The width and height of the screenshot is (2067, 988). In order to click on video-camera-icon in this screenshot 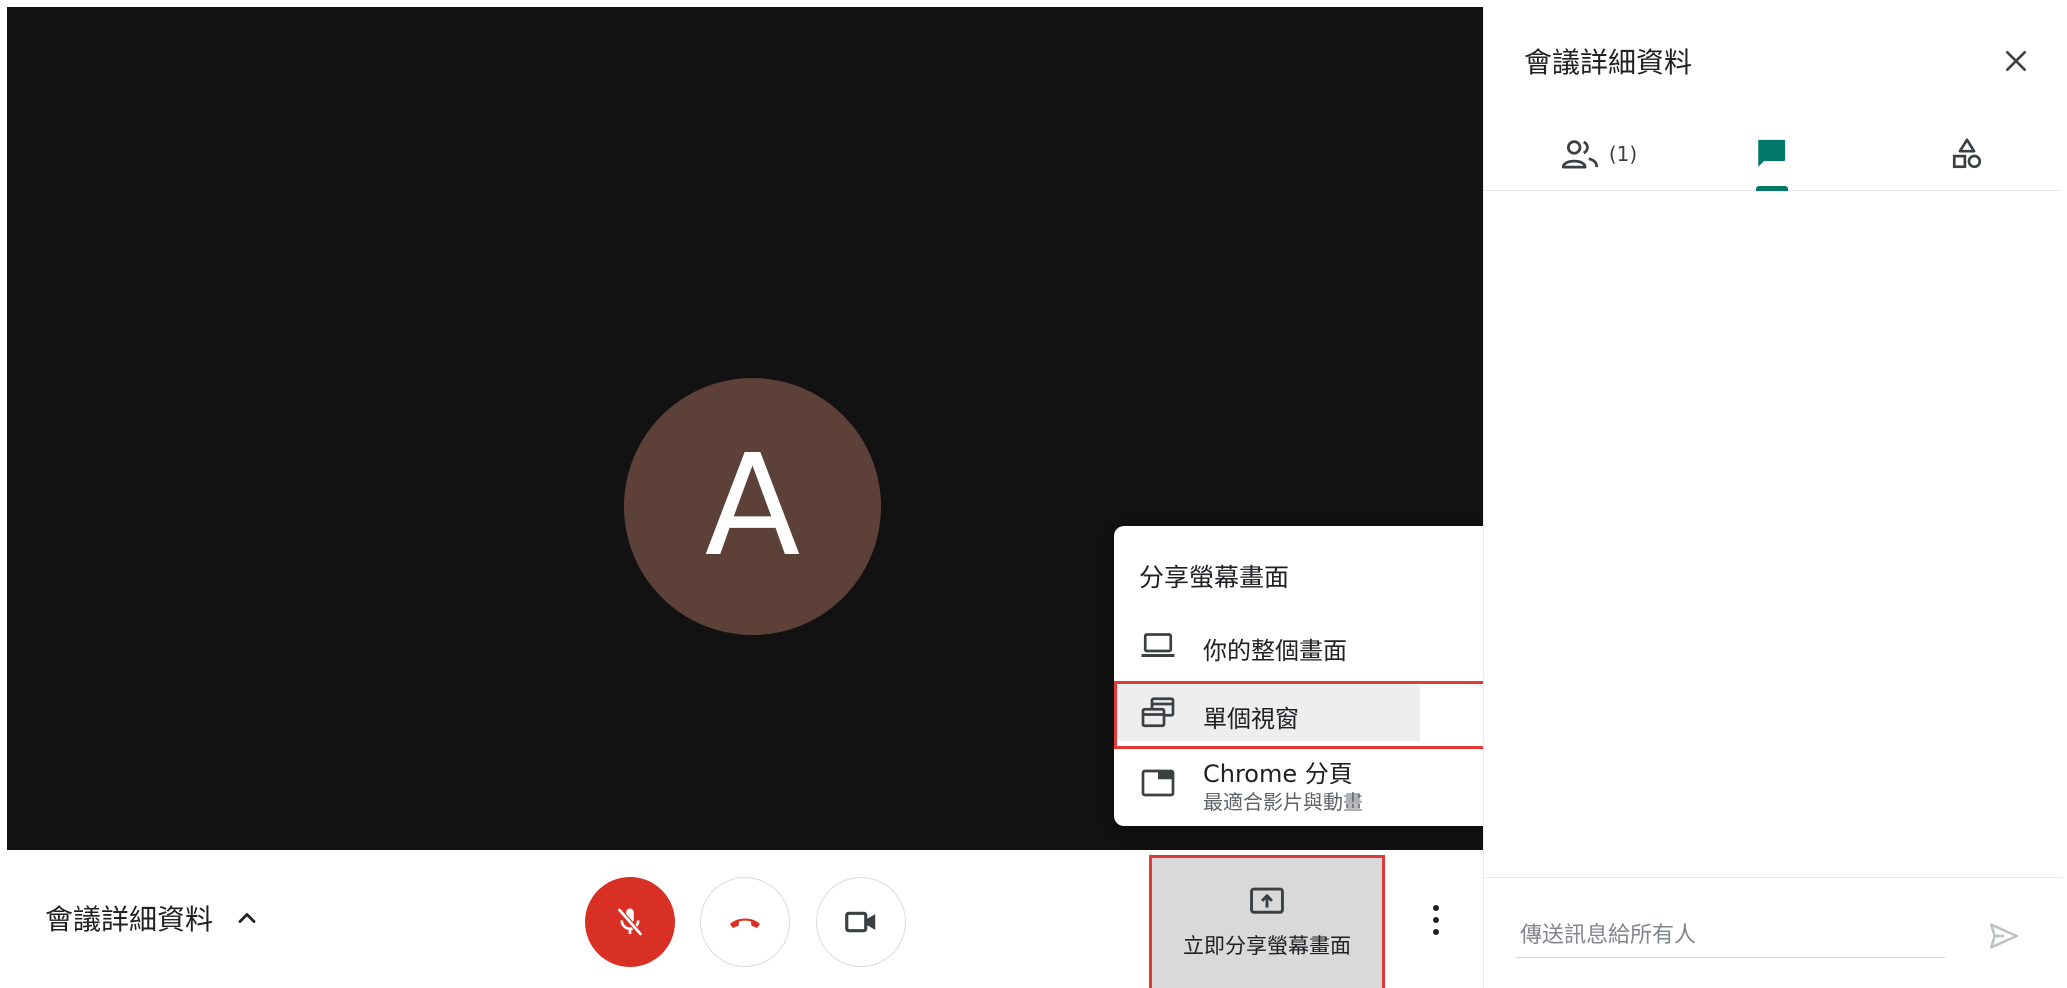, I will do `click(860, 922)`.